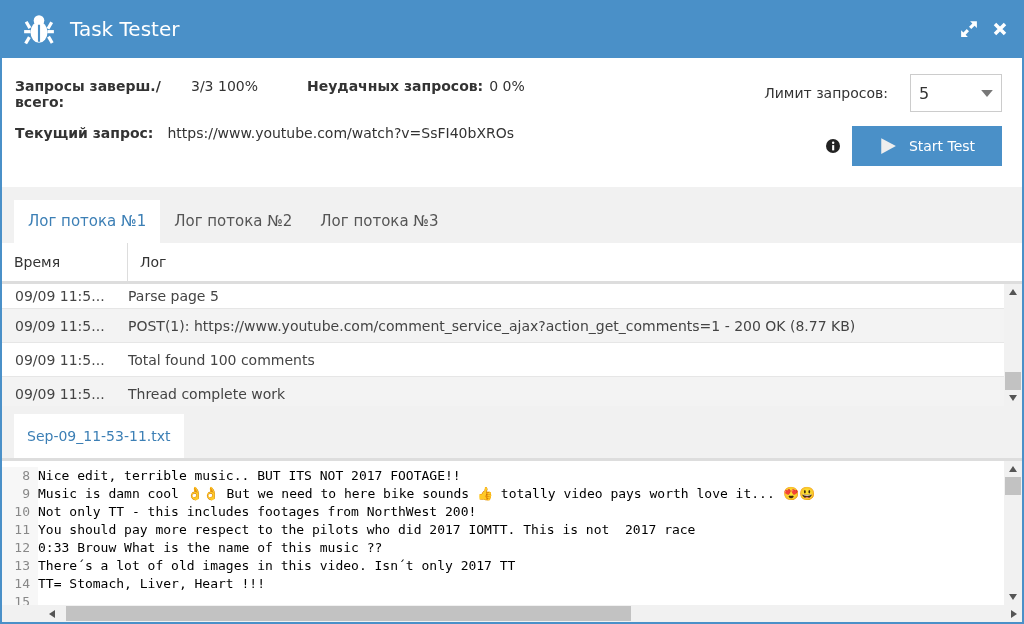 The height and width of the screenshot is (624, 1024). Describe the element at coordinates (39, 29) in the screenshot. I see `bug-icon` at that location.